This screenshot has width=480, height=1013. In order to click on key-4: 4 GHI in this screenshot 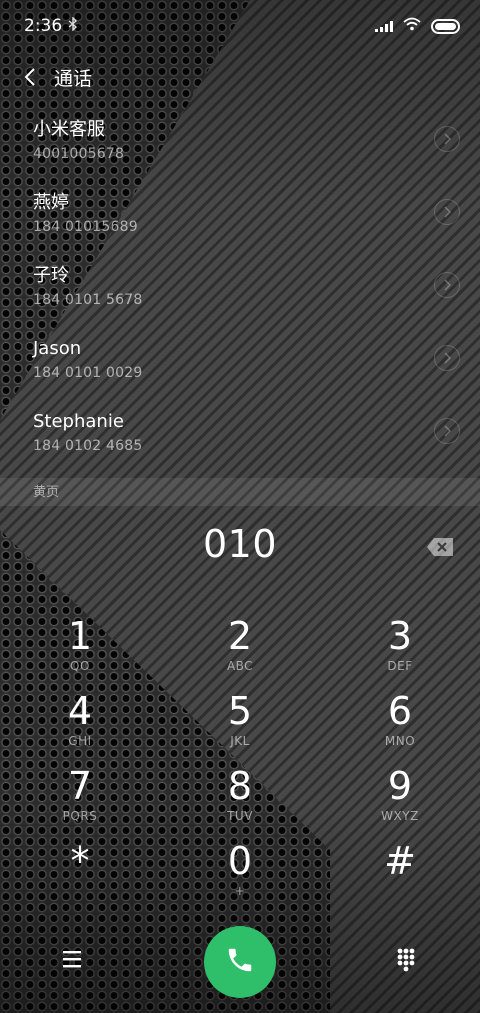, I will do `click(80, 724)`.